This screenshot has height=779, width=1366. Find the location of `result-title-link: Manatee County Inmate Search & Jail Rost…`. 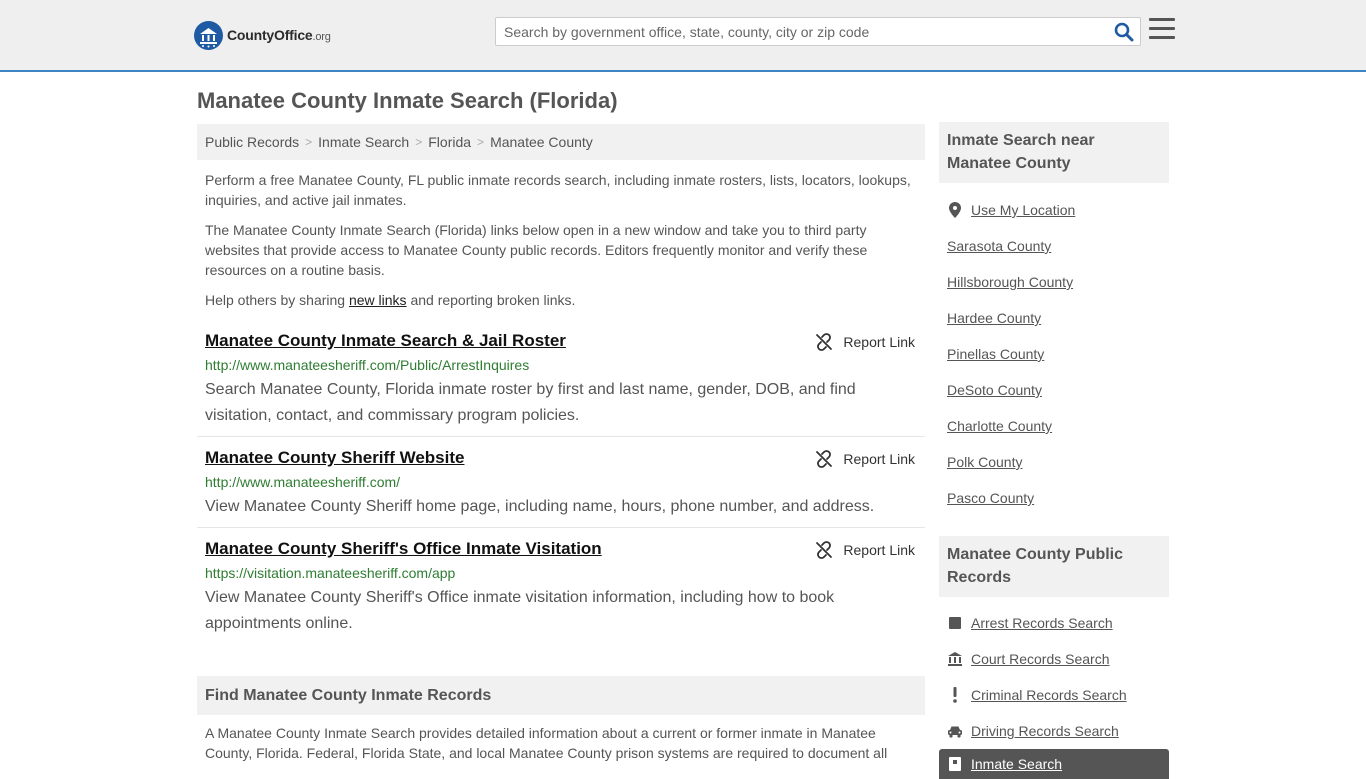

result-title-link: Manatee County Inmate Search & Jail Rost… is located at coordinates (385, 341).